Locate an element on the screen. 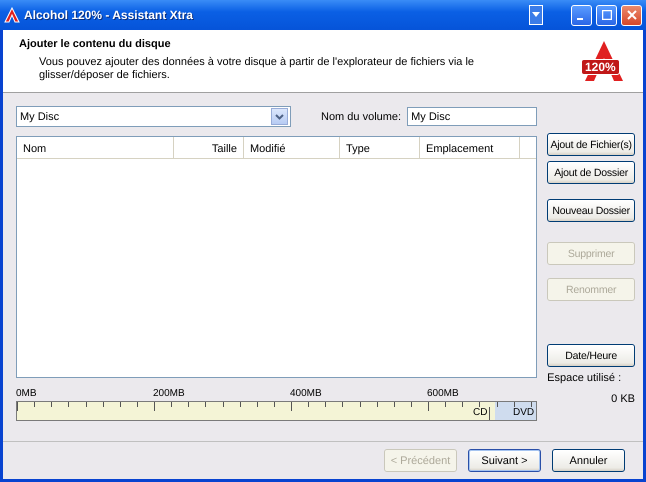 The width and height of the screenshot is (646, 482). page-title: Ajouter le contenu du disque is located at coordinates (95, 44).